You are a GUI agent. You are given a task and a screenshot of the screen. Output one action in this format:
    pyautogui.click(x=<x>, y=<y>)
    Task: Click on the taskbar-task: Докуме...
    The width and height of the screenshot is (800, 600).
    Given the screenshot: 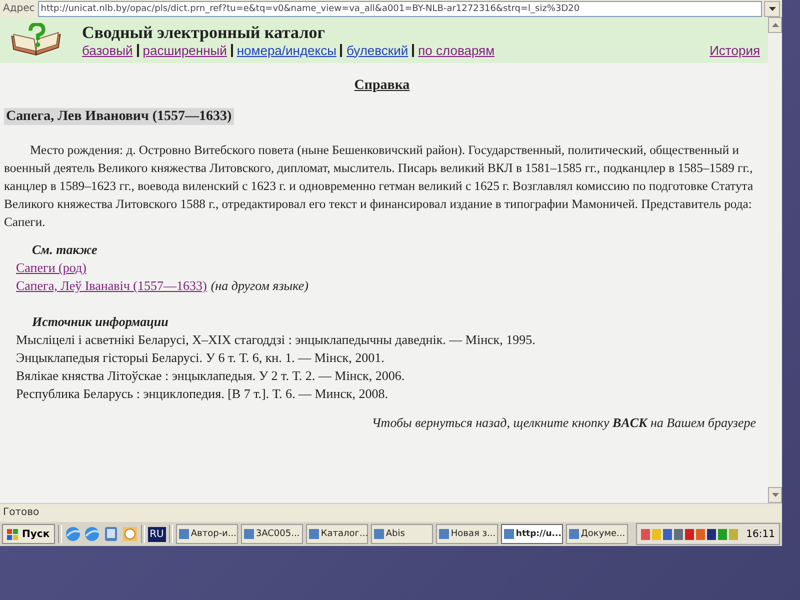 What is the action you would take?
    pyautogui.click(x=597, y=534)
    